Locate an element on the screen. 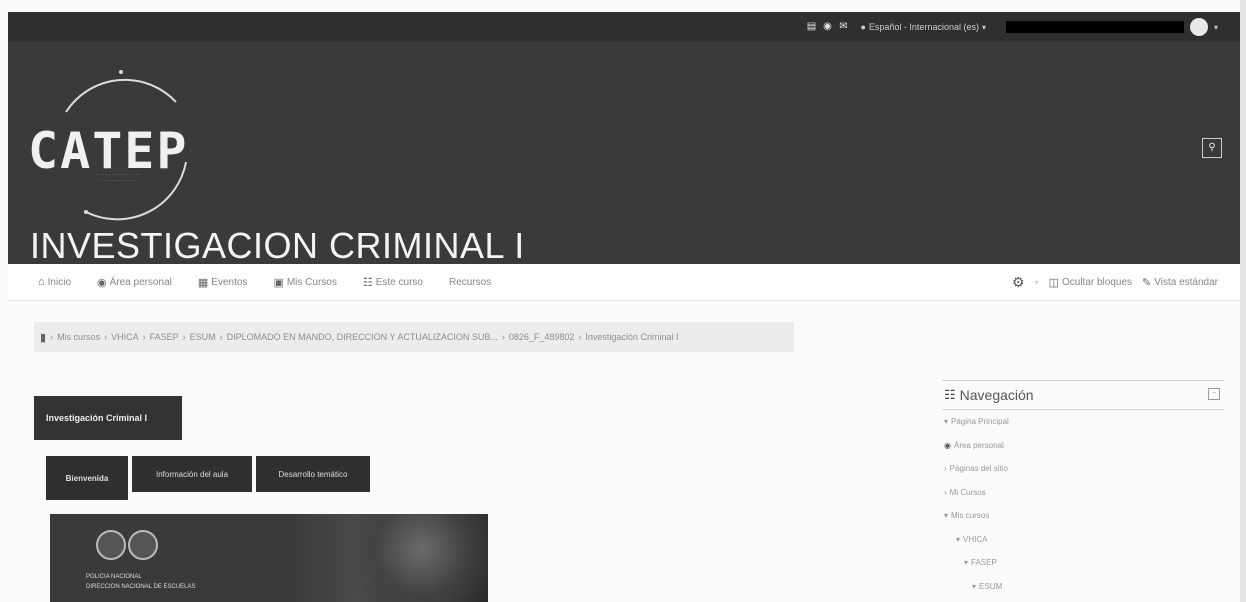 This screenshot has width=1246, height=602. nav-tree-item: › Páginas del sitio is located at coordinates (1083, 469).